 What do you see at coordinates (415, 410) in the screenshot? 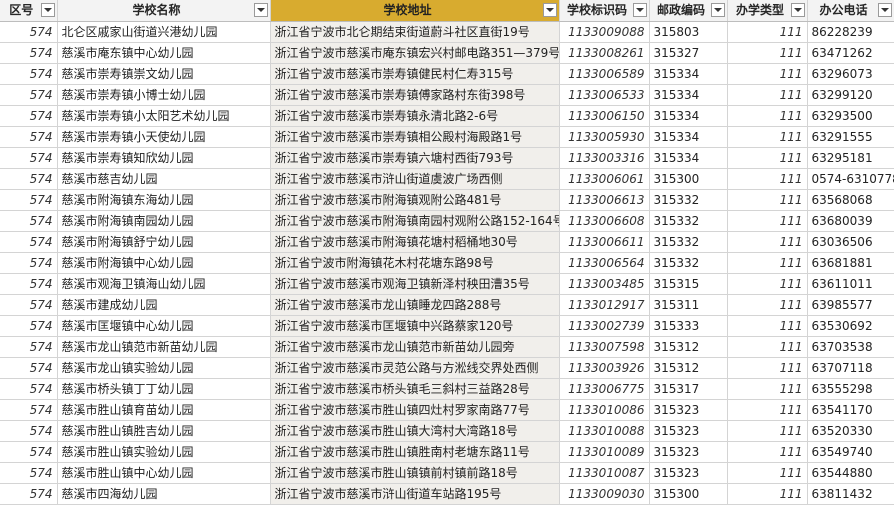
I see `cell-school-address: 浙江省宁波市慈溪市胜山镇四灶村罗家南路77号` at bounding box center [415, 410].